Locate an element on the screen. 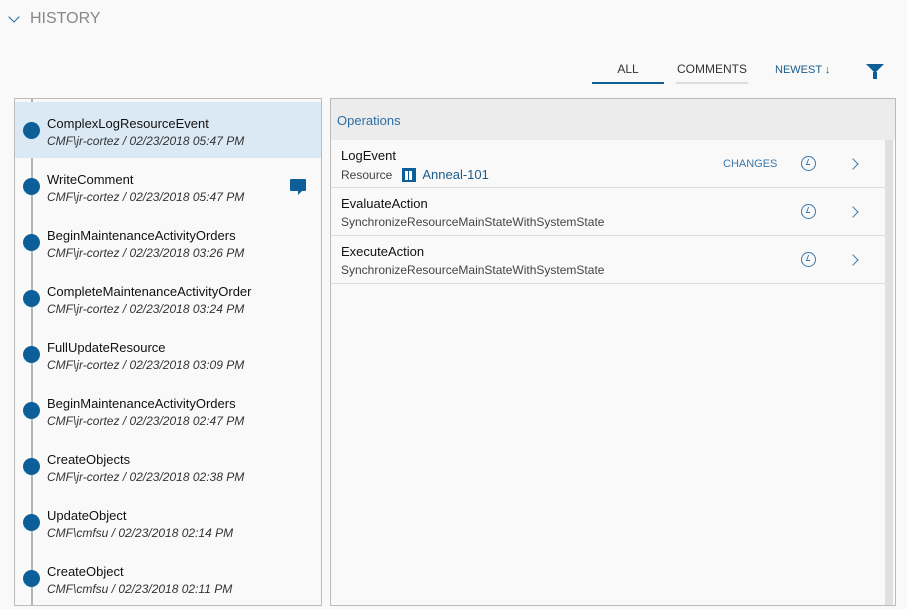  history-title: HISTORY is located at coordinates (65, 18).